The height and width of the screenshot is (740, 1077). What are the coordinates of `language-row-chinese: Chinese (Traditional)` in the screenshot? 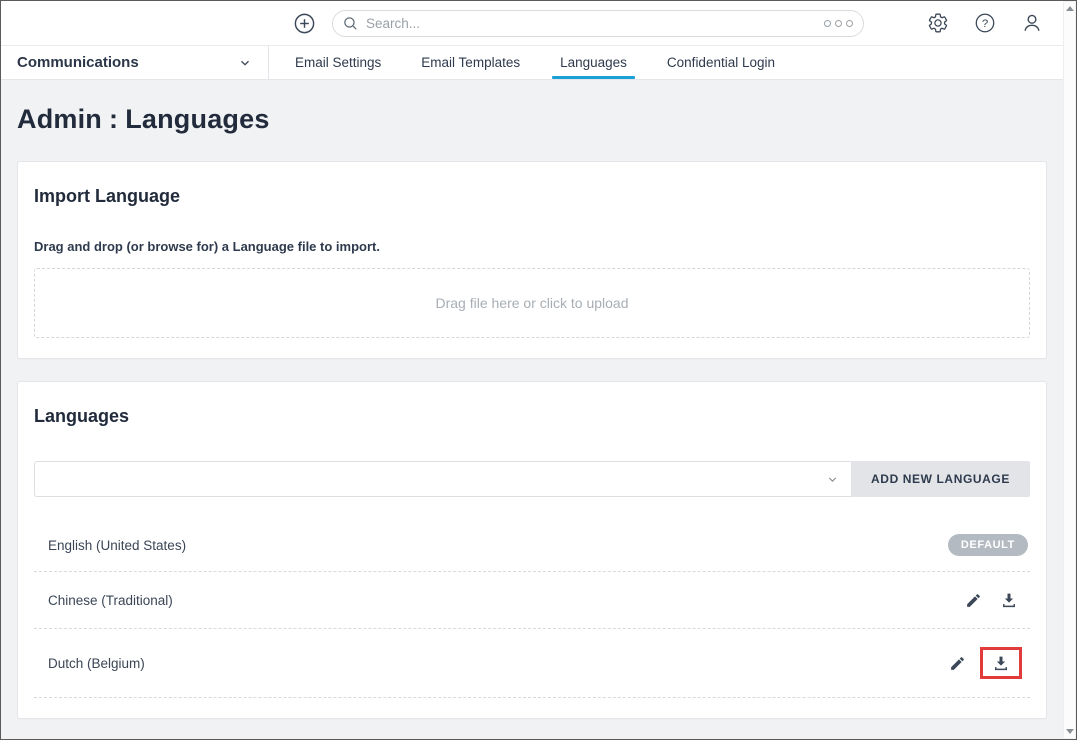 It's located at (532, 600).